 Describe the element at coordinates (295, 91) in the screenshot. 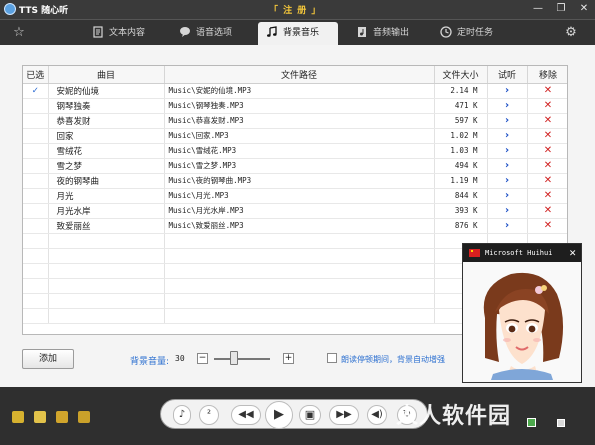

I see `table-row: ✓ 安妮的仙境 Music\安妮的仙境.MP3 2.14 M › ✕` at that location.